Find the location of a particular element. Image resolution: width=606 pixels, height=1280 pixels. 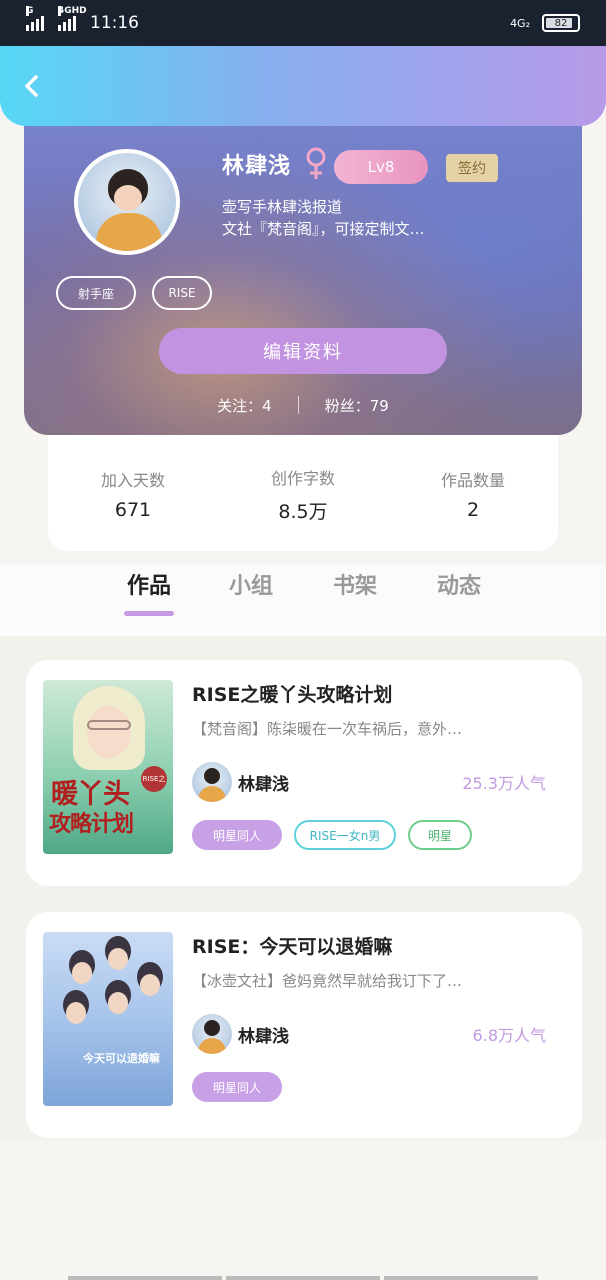

tag-rise: RISE is located at coordinates (182, 293).